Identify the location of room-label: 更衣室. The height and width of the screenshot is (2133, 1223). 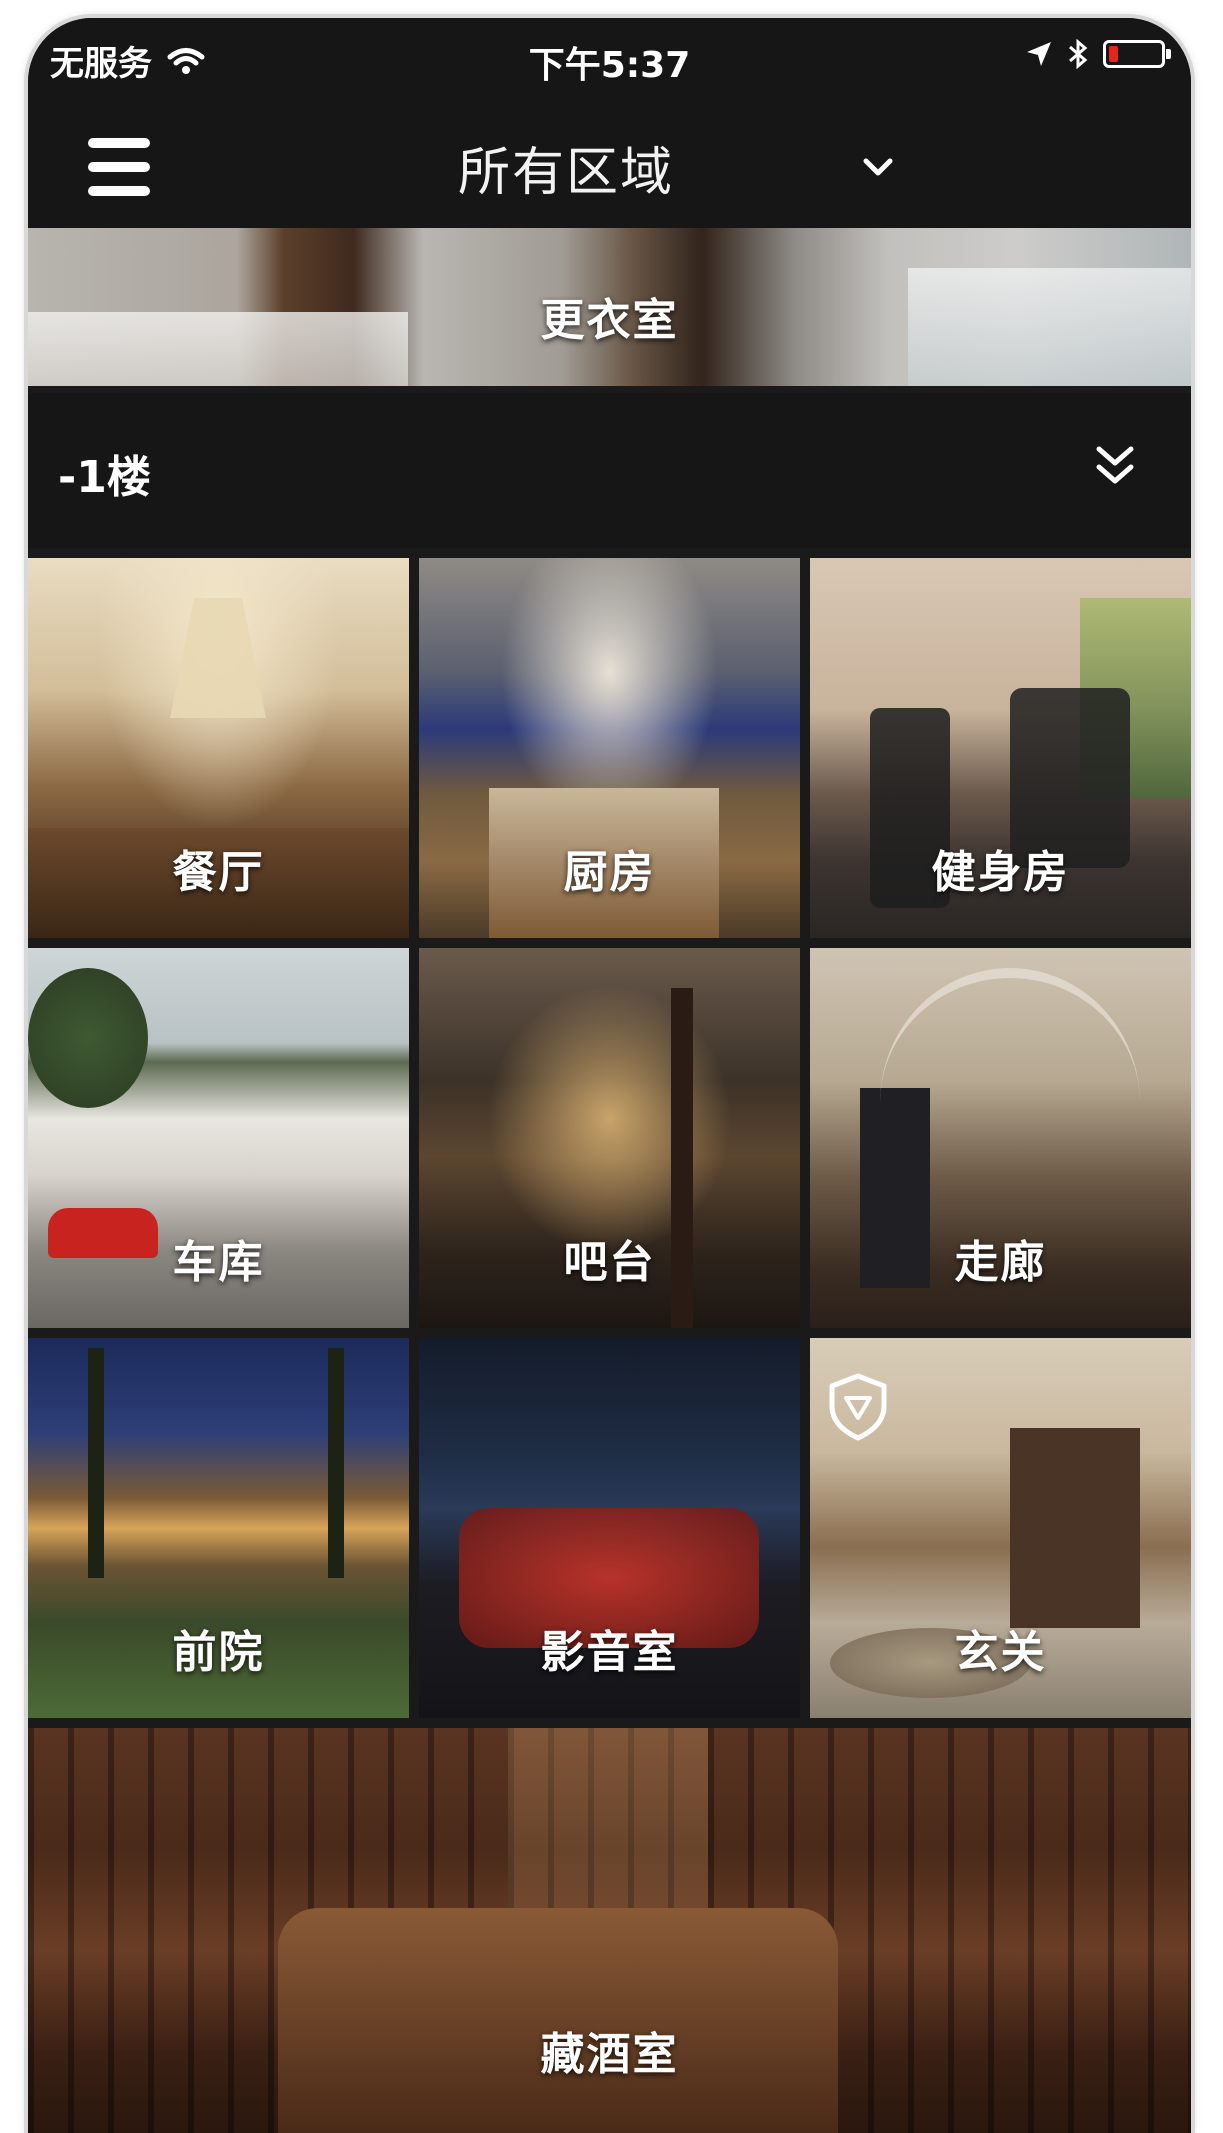
(609, 320).